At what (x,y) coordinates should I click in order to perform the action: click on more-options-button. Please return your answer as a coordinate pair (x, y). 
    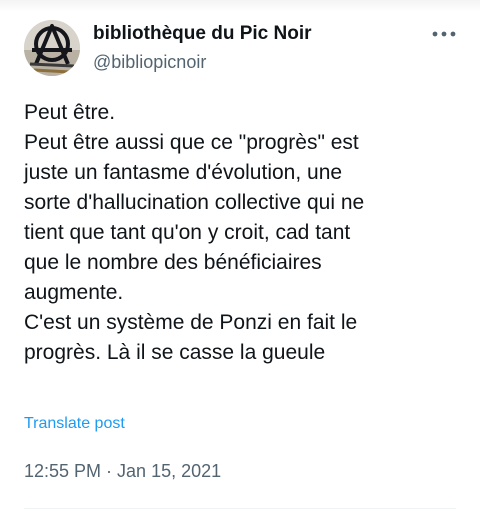
    Looking at the image, I should click on (444, 34).